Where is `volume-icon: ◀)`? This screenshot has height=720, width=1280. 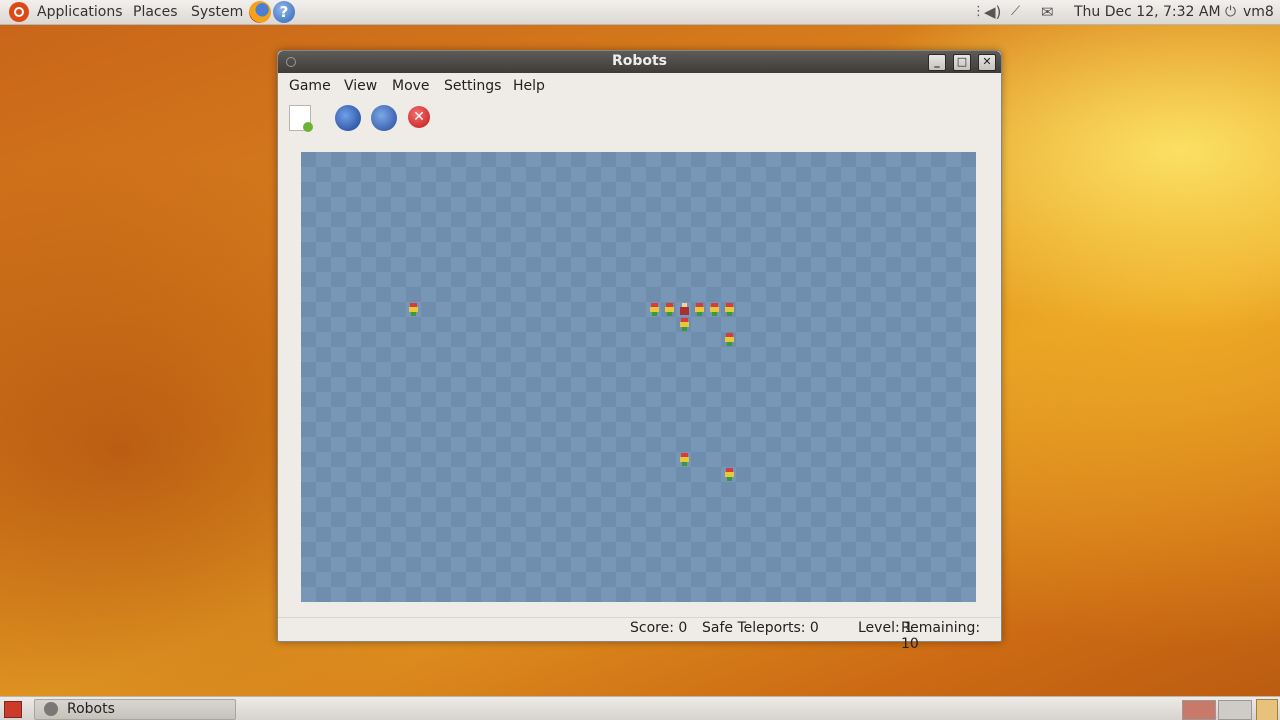
volume-icon: ◀) is located at coordinates (992, 12).